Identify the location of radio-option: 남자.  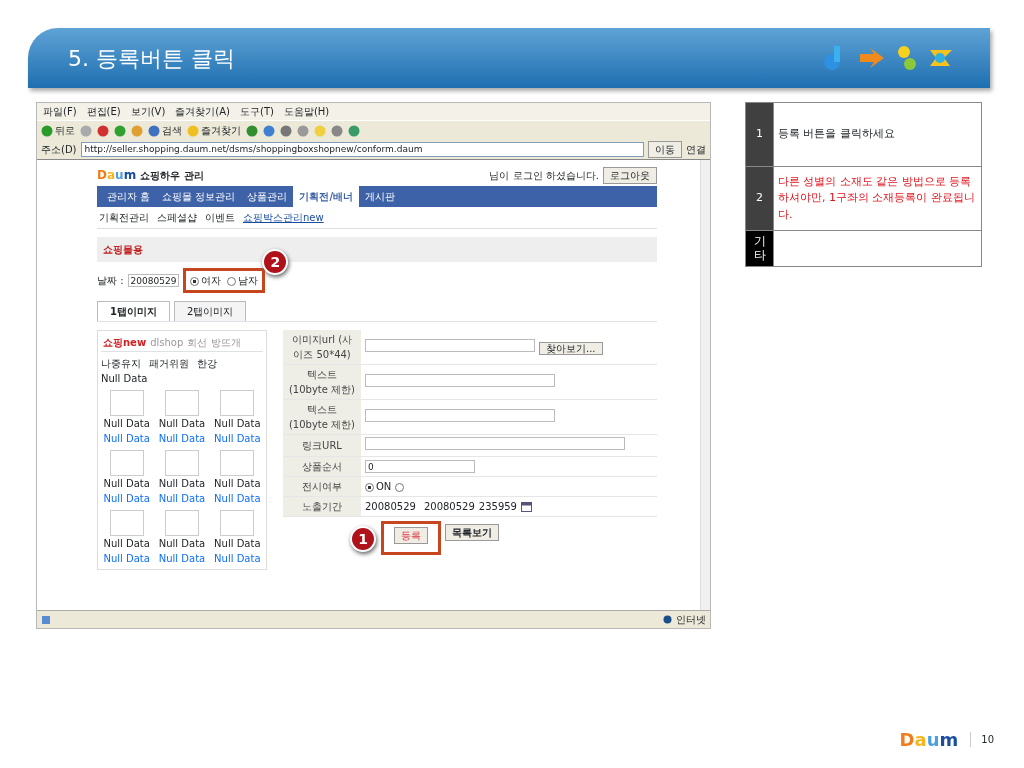
(243, 280).